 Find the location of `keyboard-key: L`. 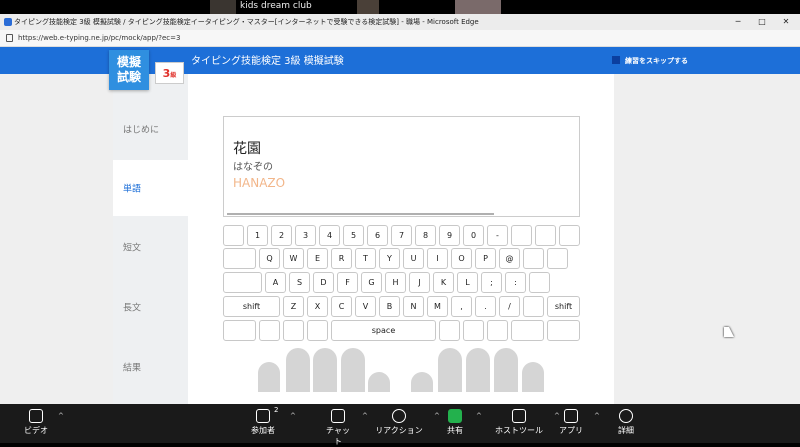

keyboard-key: L is located at coordinates (467, 282).